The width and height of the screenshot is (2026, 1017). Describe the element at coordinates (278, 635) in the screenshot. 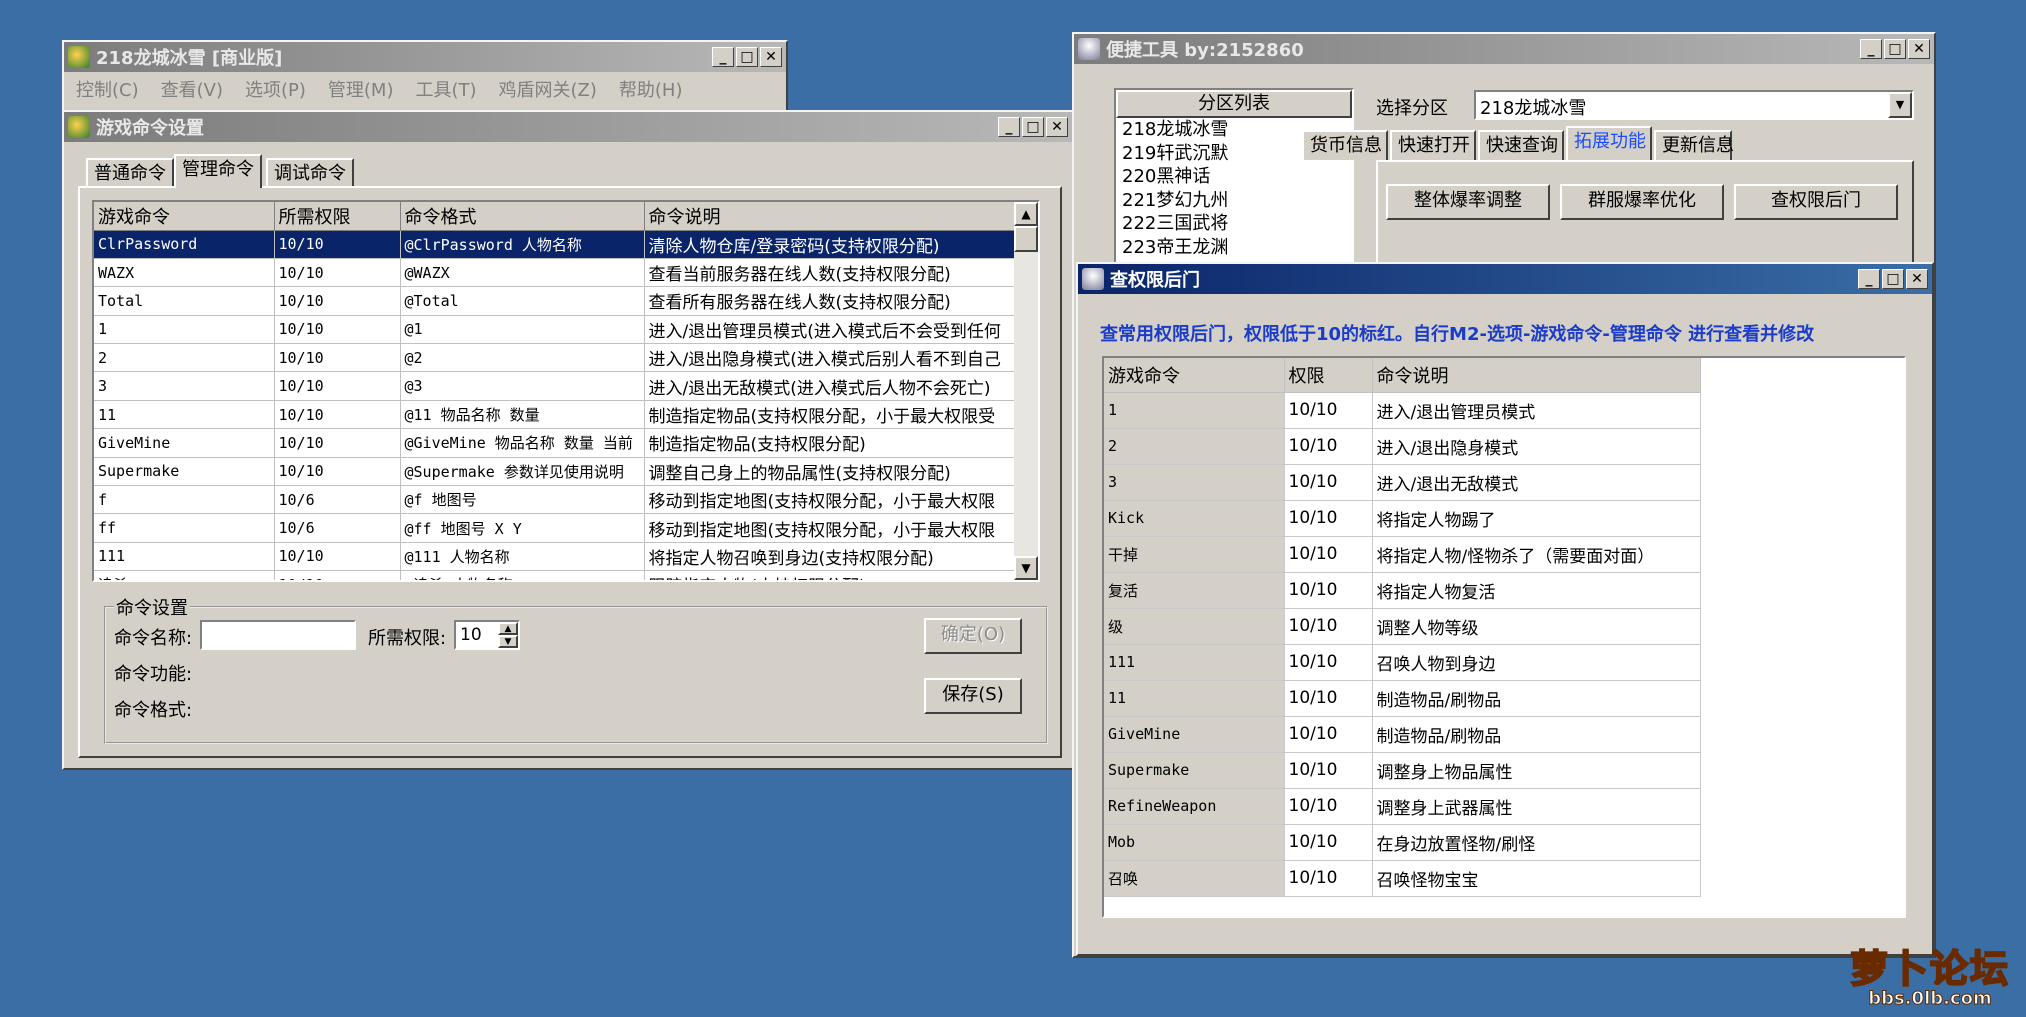

I see `command-name-input` at that location.